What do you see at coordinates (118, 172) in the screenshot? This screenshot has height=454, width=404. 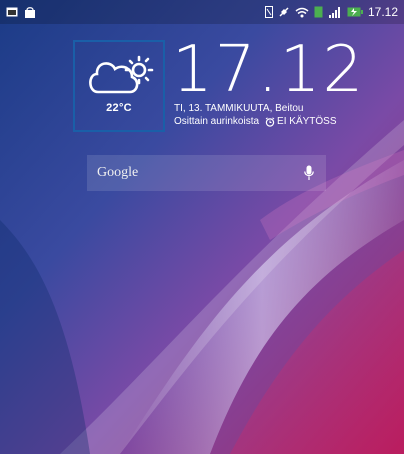 I see `google-label: Google` at bounding box center [118, 172].